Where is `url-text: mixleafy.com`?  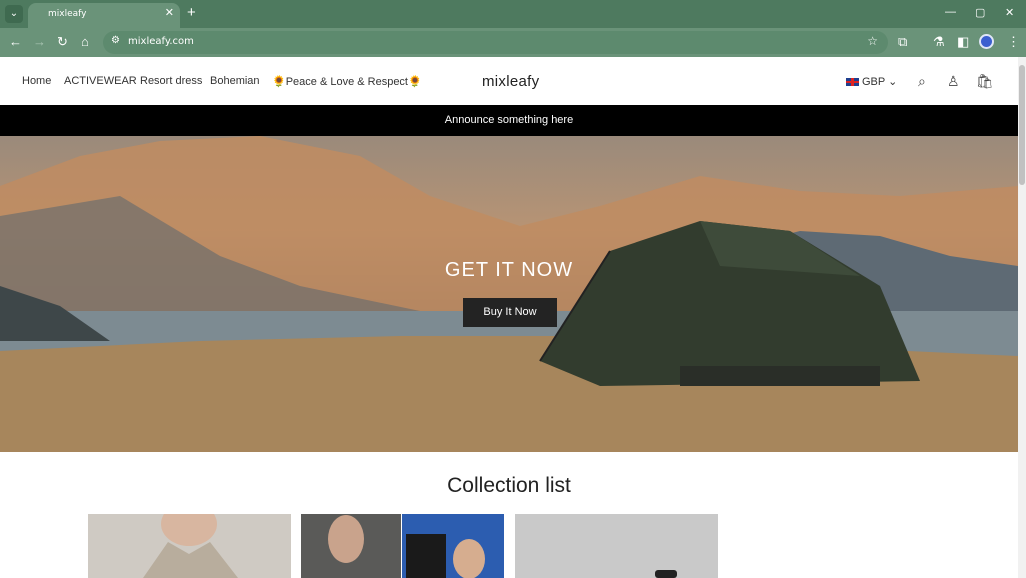 url-text: mixleafy.com is located at coordinates (161, 41).